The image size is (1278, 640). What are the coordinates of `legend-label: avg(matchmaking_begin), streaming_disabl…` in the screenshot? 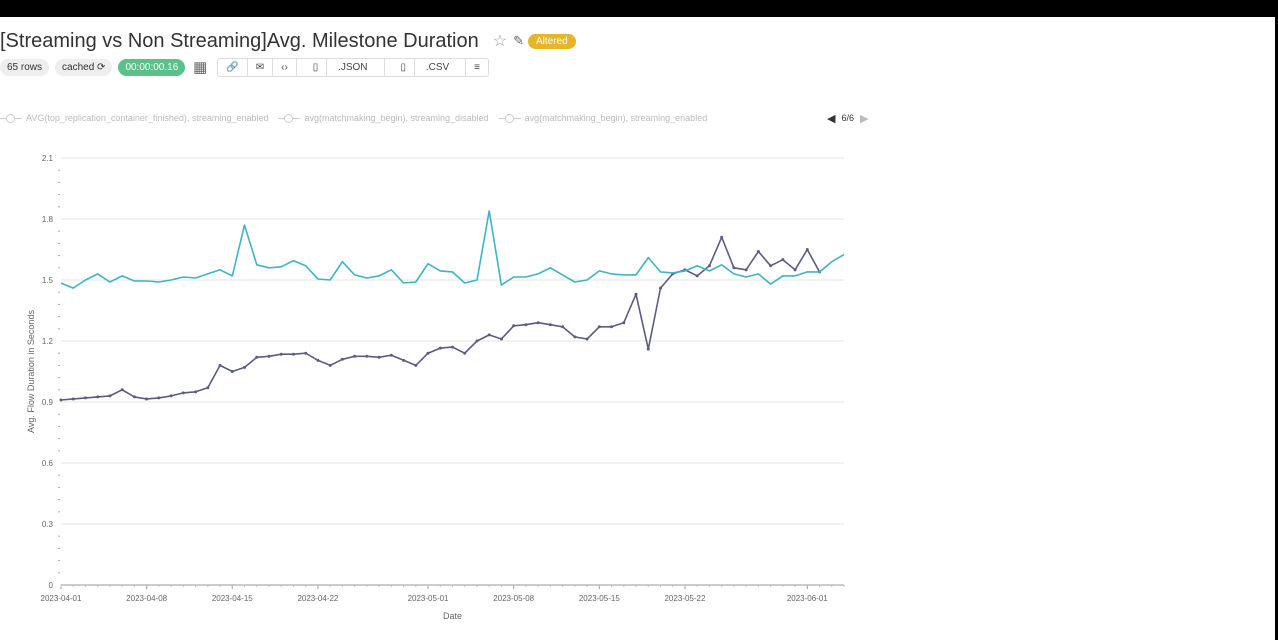 It's located at (396, 118).